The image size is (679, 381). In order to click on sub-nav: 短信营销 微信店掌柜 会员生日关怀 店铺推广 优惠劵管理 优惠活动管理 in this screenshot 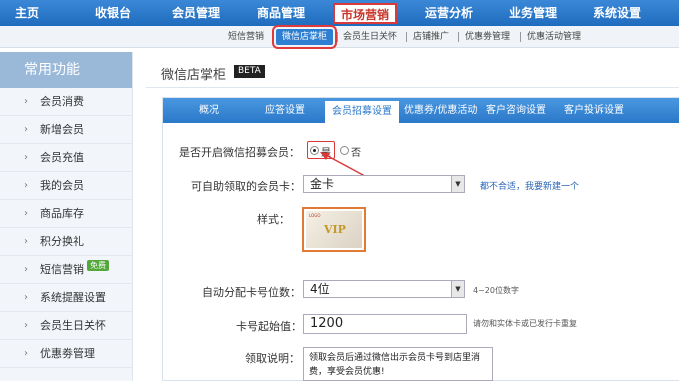, I will do `click(339, 37)`.